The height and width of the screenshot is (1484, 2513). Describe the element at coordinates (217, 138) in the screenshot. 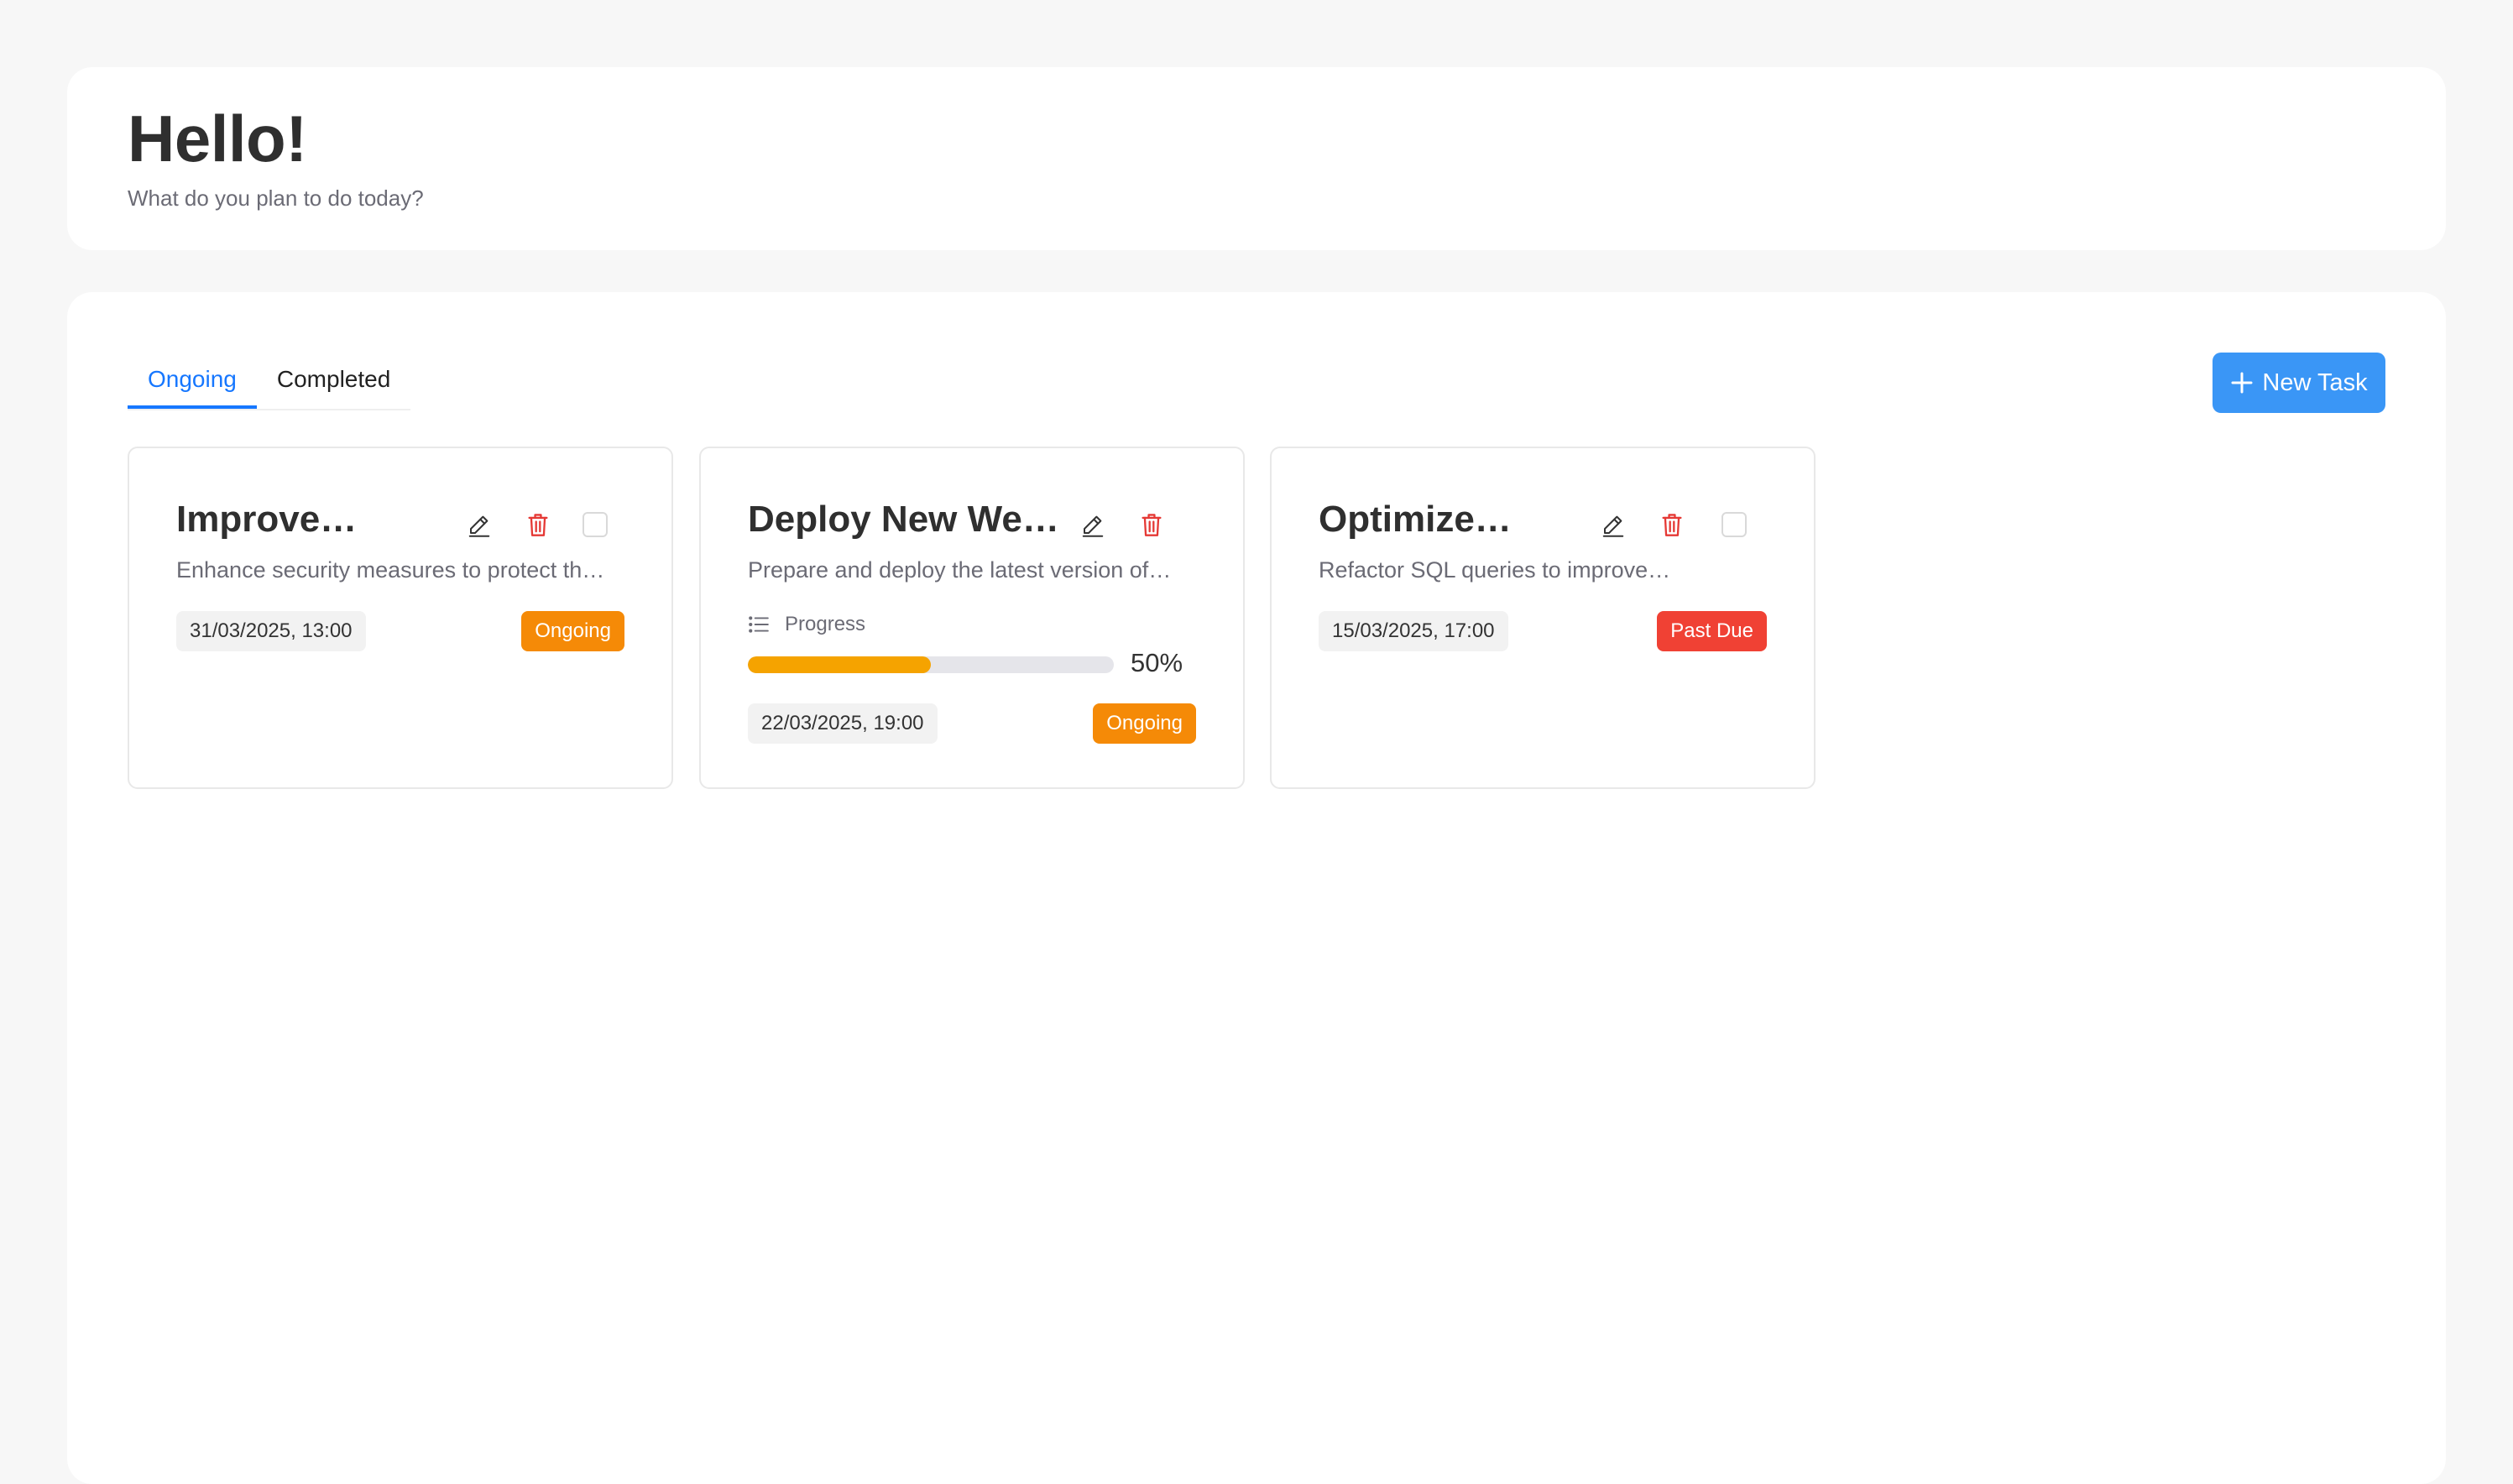

I see `page-title: Hello!` at that location.